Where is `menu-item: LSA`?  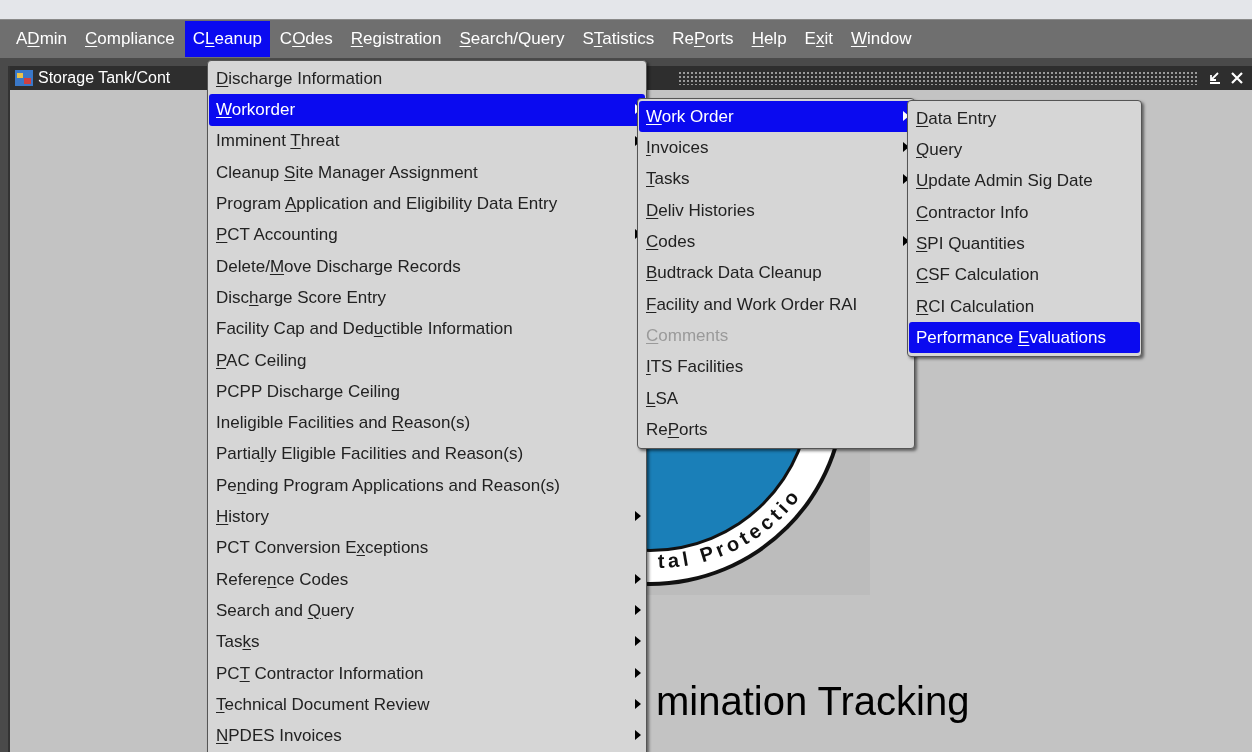
menu-item: LSA is located at coordinates (776, 398).